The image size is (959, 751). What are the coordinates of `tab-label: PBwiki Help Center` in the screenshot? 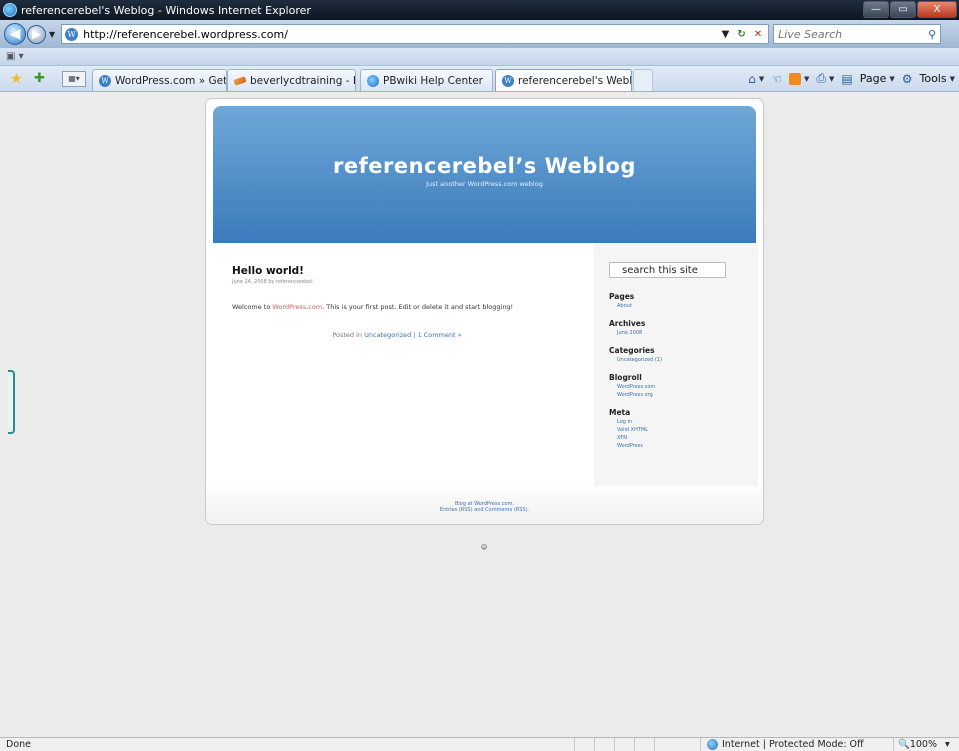 It's located at (433, 80).